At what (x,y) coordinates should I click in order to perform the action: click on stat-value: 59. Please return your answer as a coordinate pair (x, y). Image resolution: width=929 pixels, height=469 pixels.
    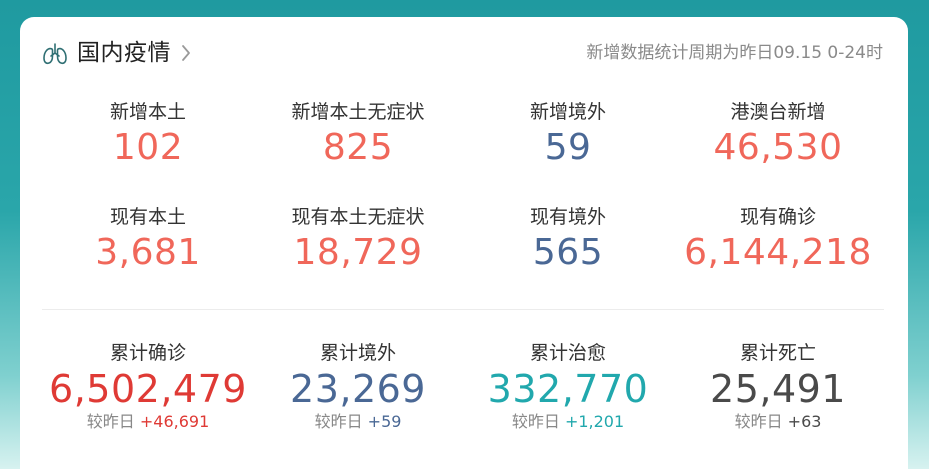
    Looking at the image, I should click on (568, 147).